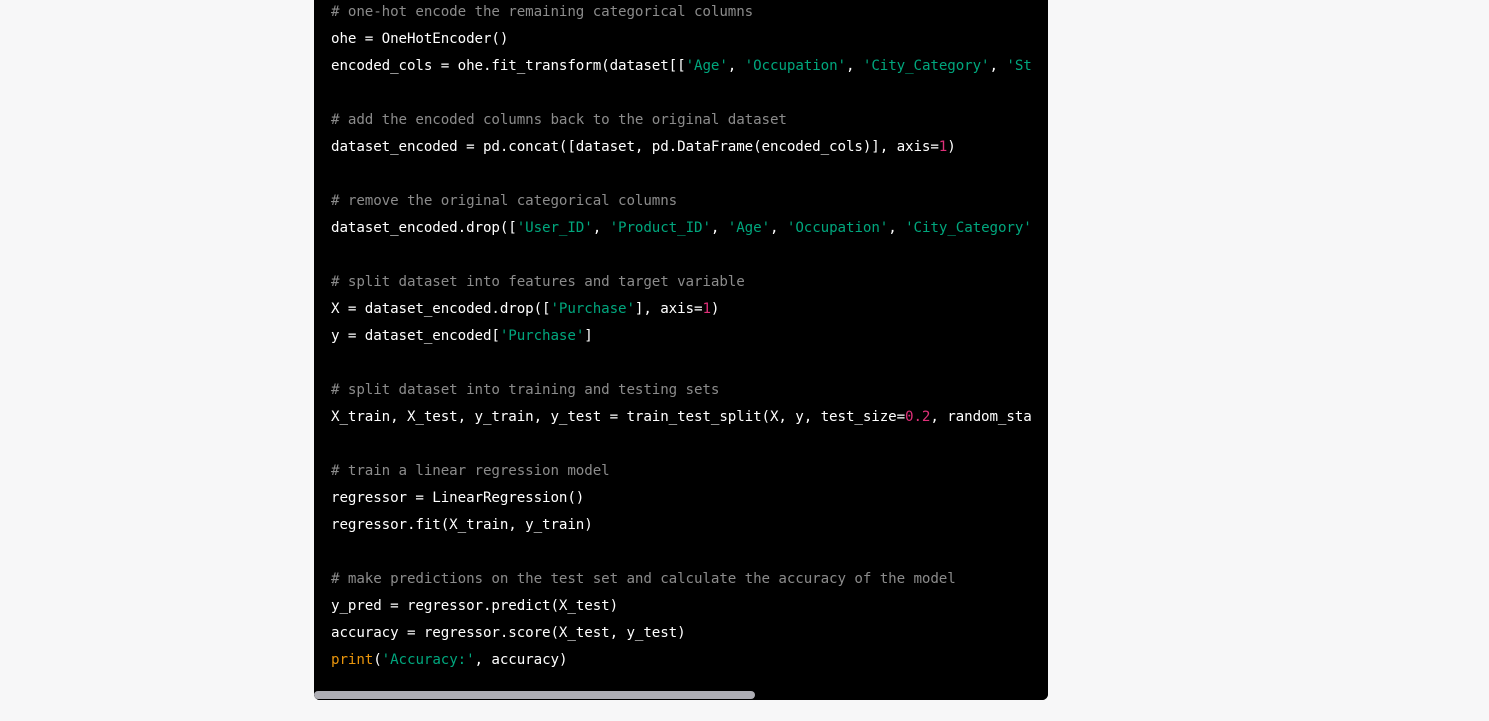  I want to click on code-line: print('Accuracy:', accuracy), so click(689, 661).